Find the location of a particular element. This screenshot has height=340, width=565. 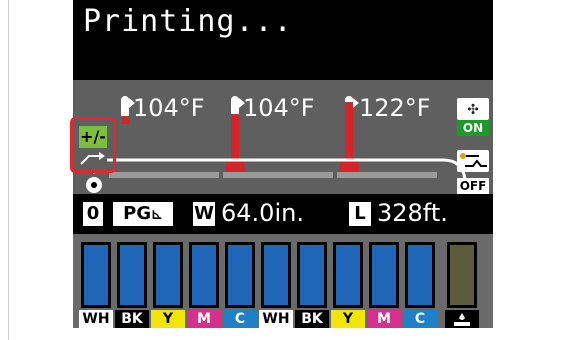

feed-adjust-icon: +/- is located at coordinates (93, 137).